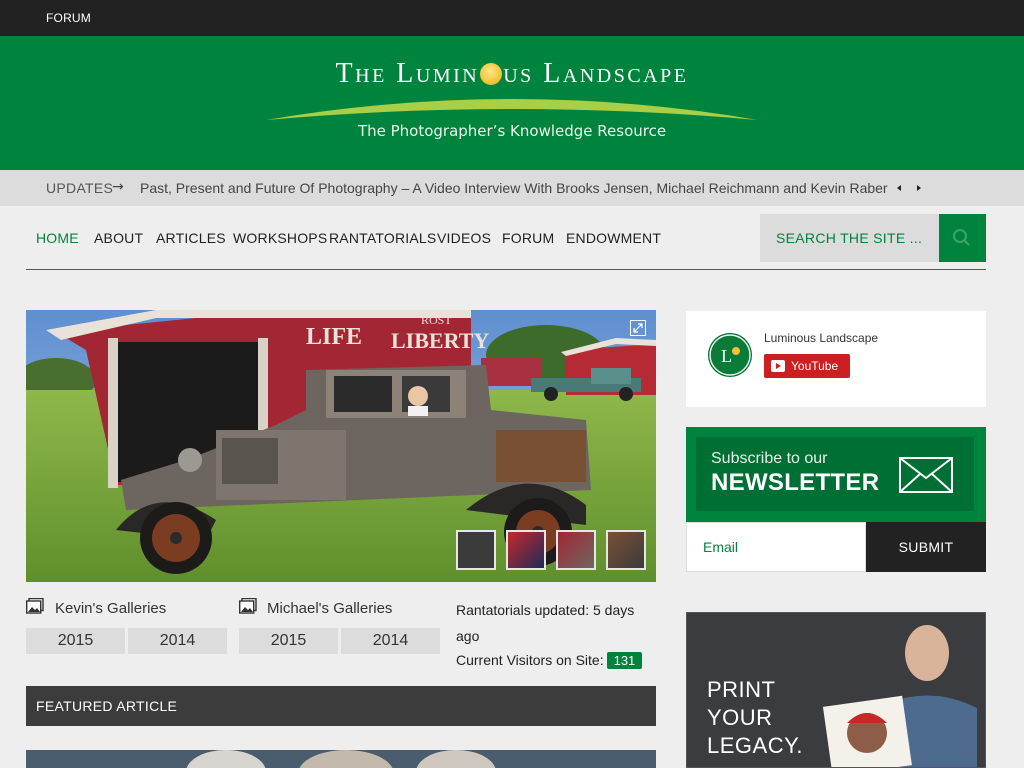 This screenshot has height=768, width=1024. What do you see at coordinates (613, 238) in the screenshot?
I see `nav-item-endowment: ENDOWMENT` at bounding box center [613, 238].